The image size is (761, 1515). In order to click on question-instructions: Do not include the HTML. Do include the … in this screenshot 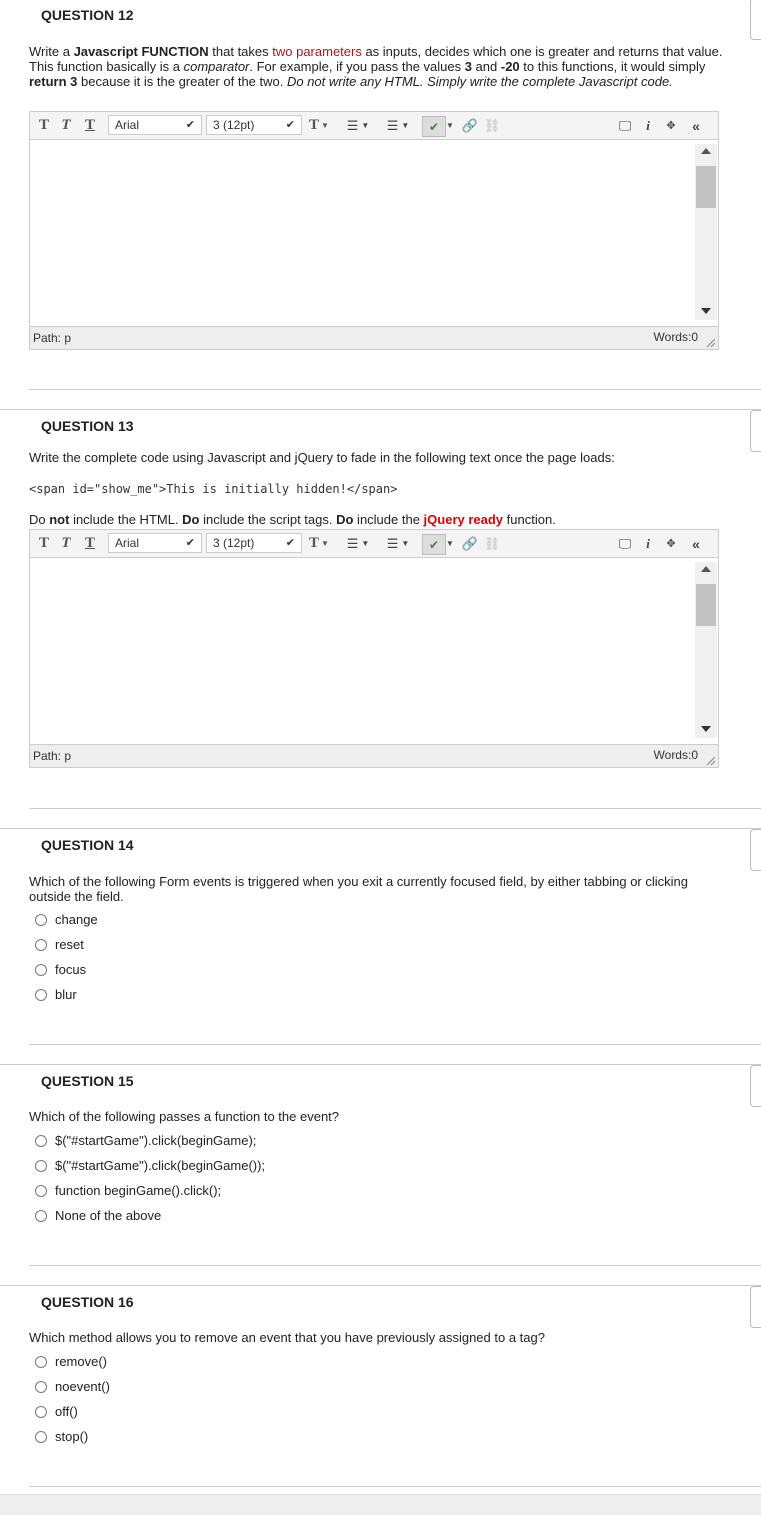, I will do `click(292, 519)`.